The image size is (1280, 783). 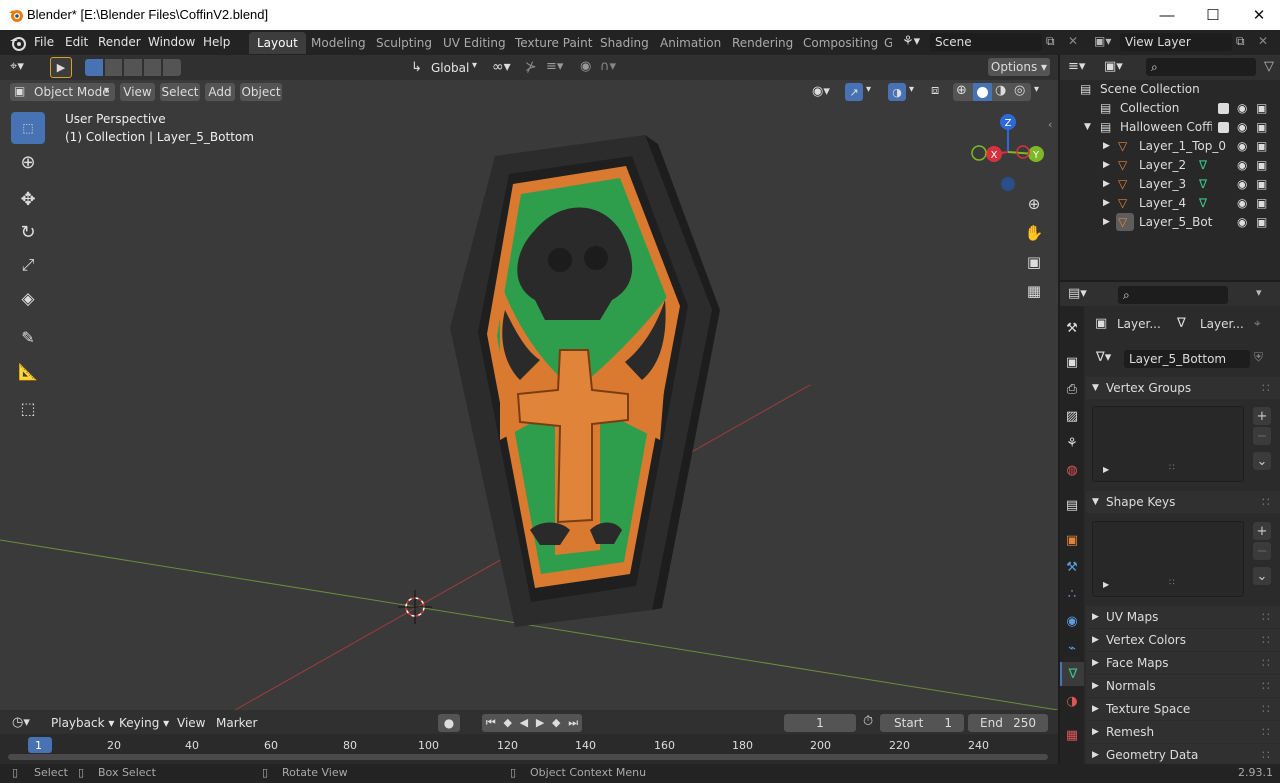 I want to click on snap-target-icon: ≡▾, so click(x=554, y=66).